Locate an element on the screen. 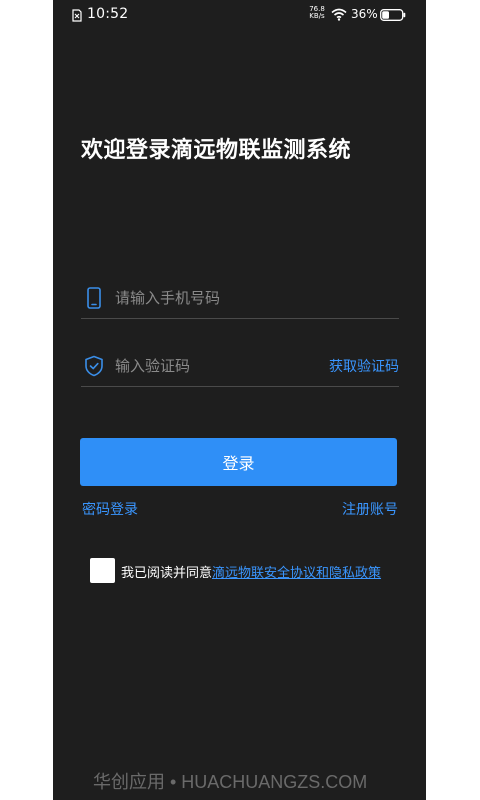 The image size is (480, 800). battery-percent: 36% is located at coordinates (364, 14).